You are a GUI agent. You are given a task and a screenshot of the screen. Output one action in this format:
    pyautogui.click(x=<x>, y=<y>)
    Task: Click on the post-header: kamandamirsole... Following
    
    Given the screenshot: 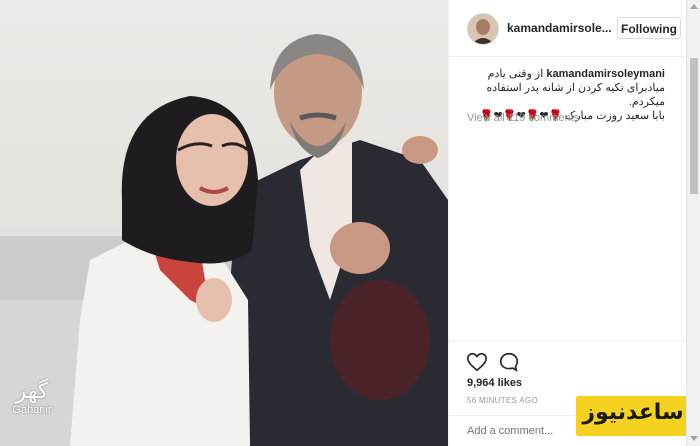 What is the action you would take?
    pyautogui.click(x=568, y=28)
    